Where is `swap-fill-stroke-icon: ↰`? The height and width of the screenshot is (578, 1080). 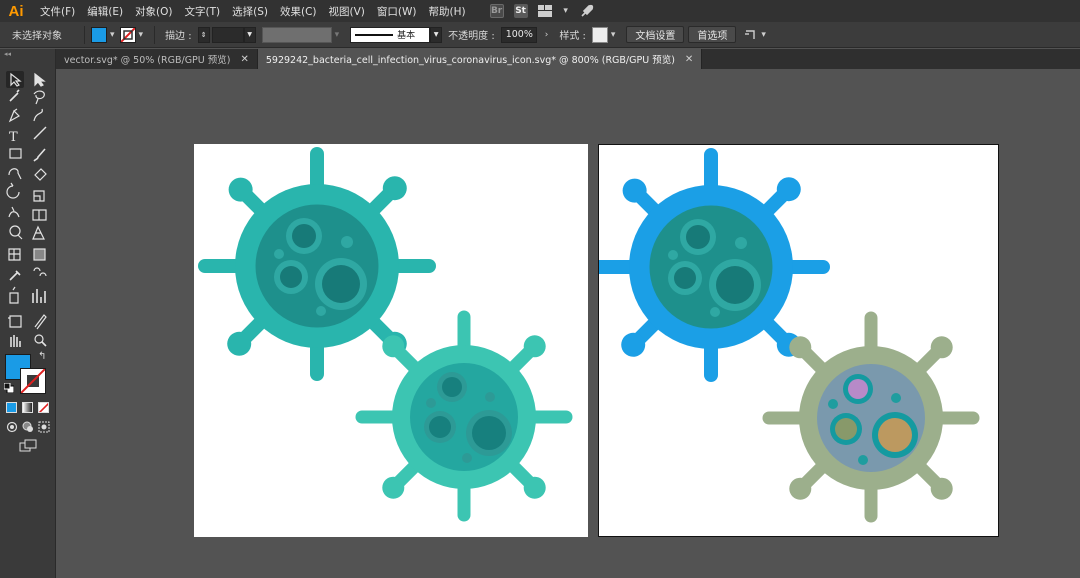 swap-fill-stroke-icon: ↰ is located at coordinates (42, 356).